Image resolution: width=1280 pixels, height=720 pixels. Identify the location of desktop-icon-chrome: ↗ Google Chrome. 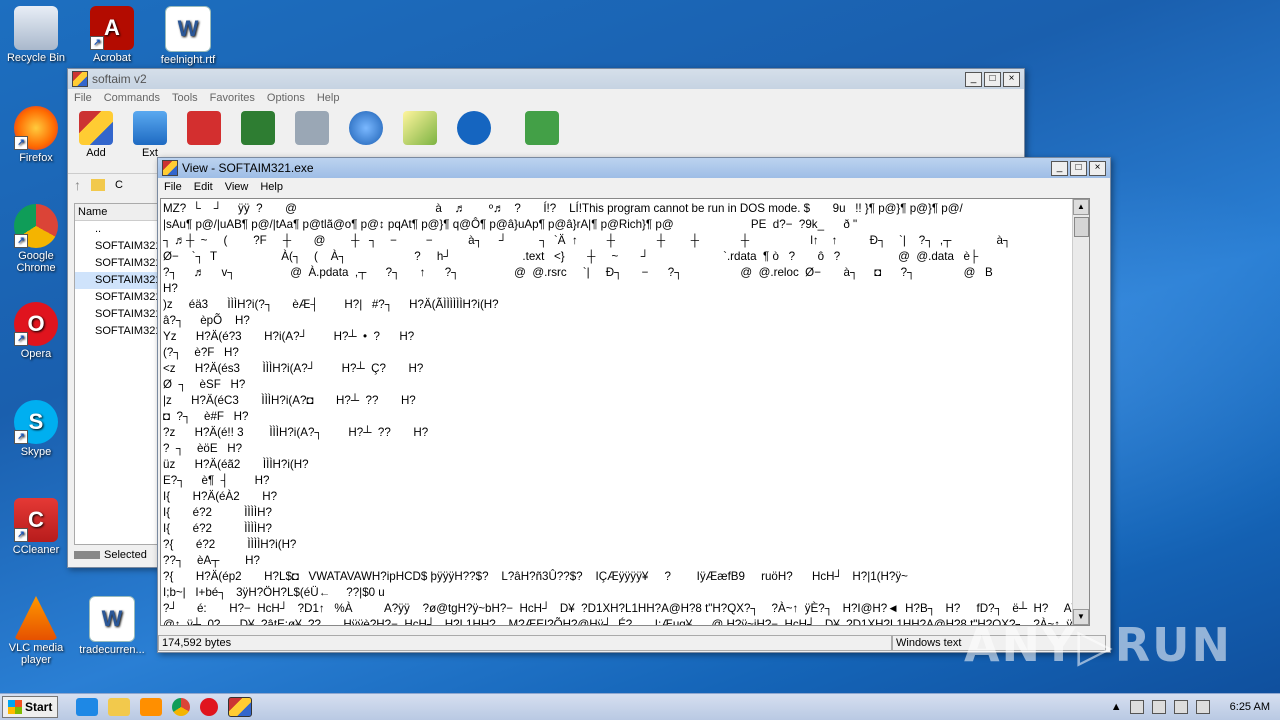
(36, 239).